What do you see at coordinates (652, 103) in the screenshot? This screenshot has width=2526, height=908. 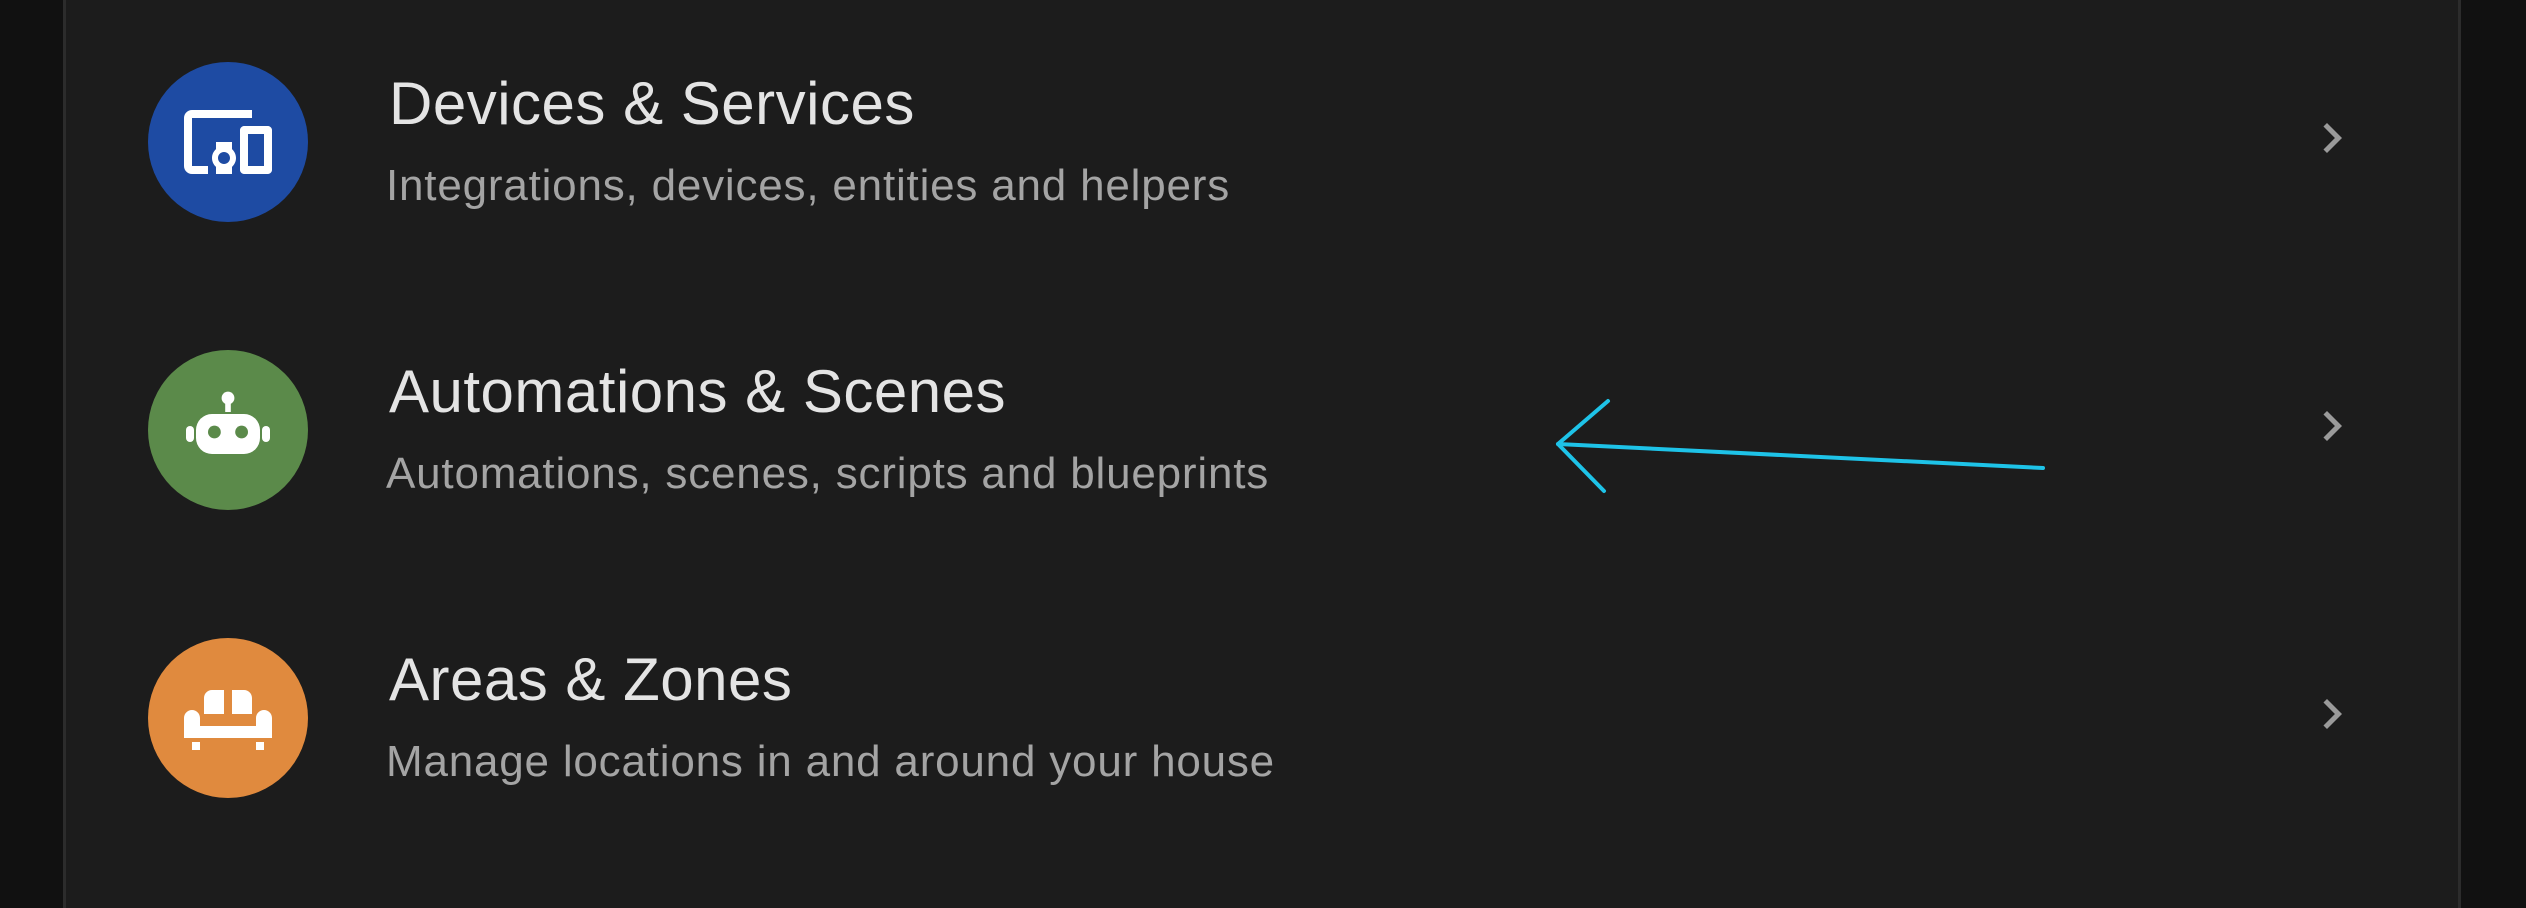 I see `item-title: Devices & Services` at bounding box center [652, 103].